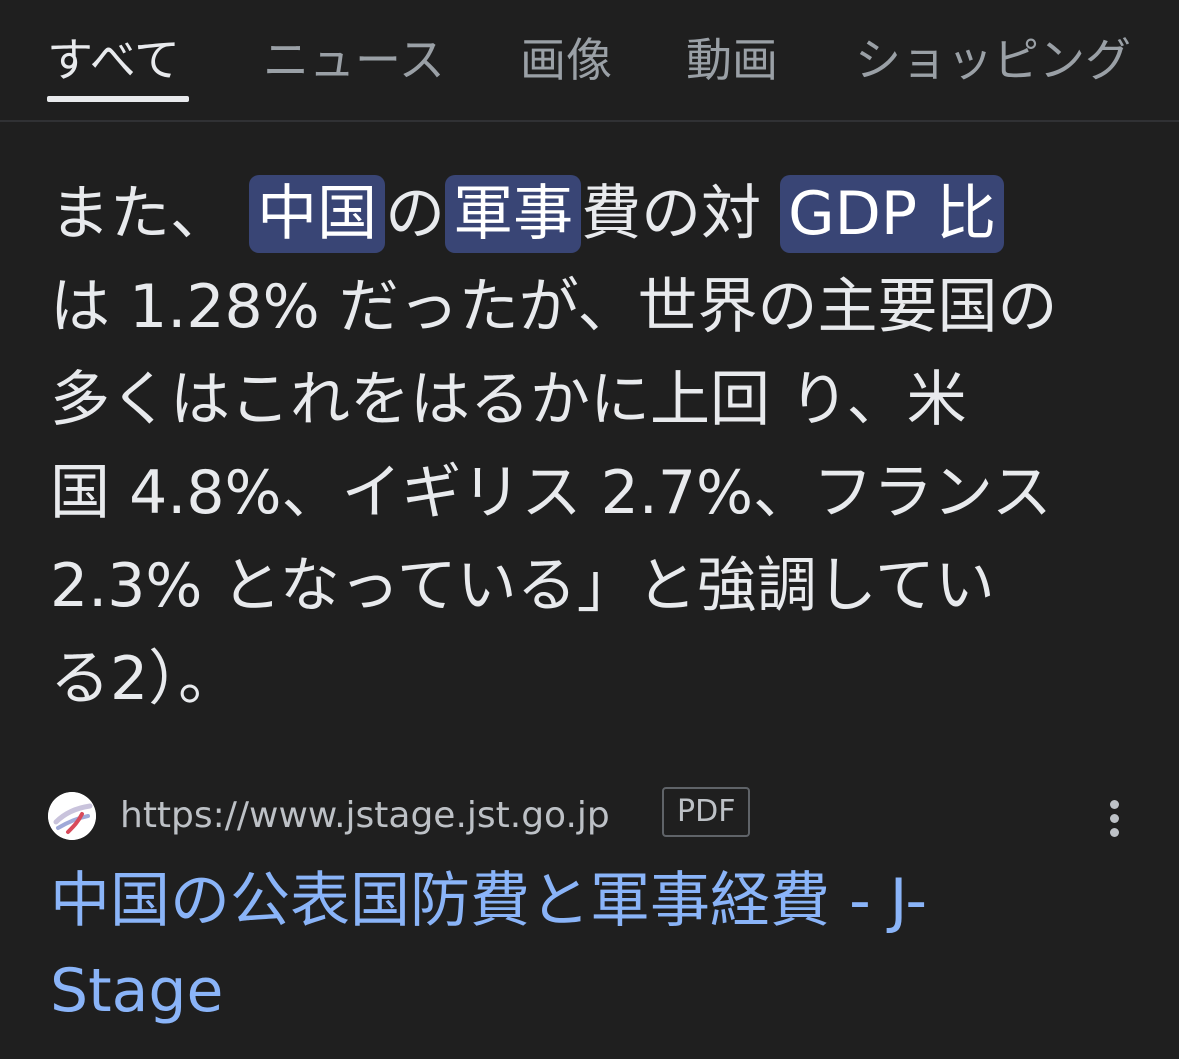  I want to click on result-source: https://www.jstage.jst.go.jp PDF, so click(593, 816).